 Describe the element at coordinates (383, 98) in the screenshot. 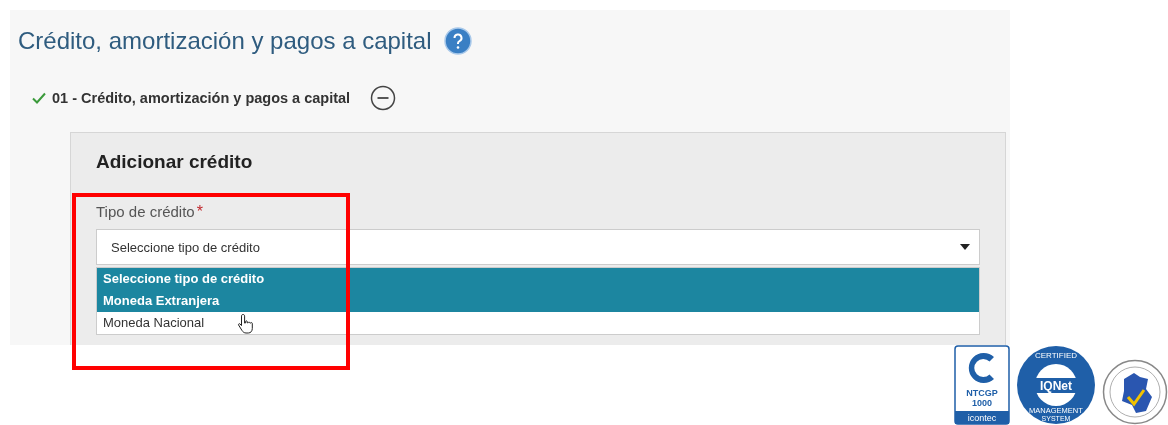

I see `collapse-icon` at that location.